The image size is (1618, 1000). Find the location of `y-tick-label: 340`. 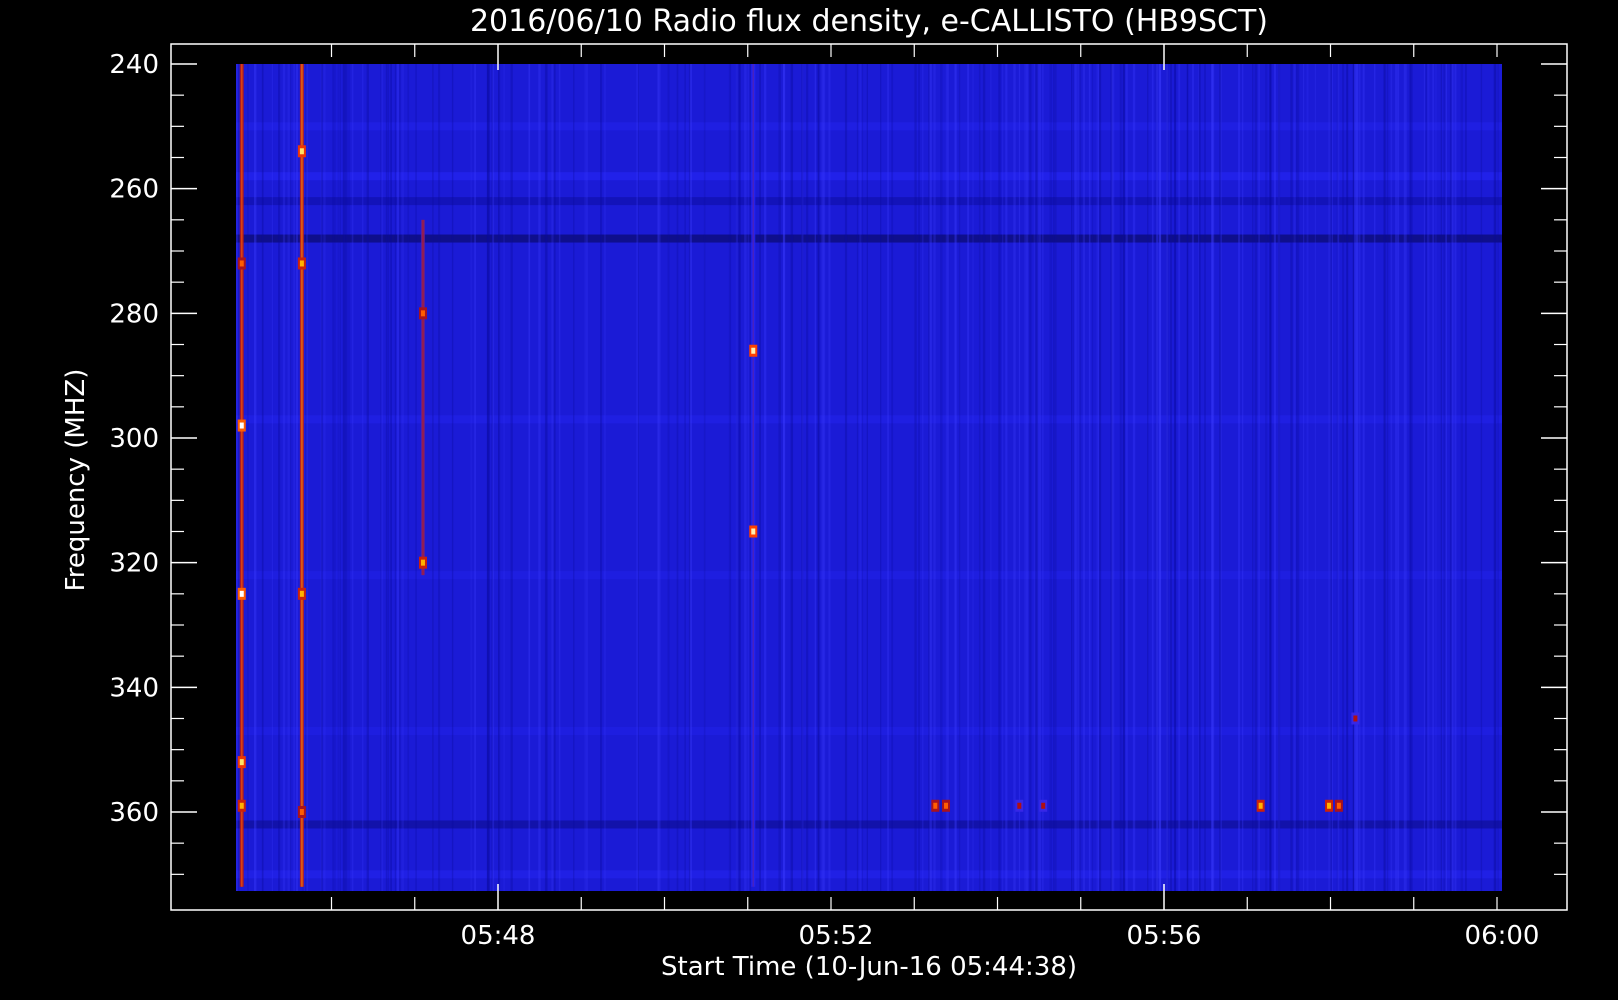

y-tick-label: 340 is located at coordinates (134, 688).